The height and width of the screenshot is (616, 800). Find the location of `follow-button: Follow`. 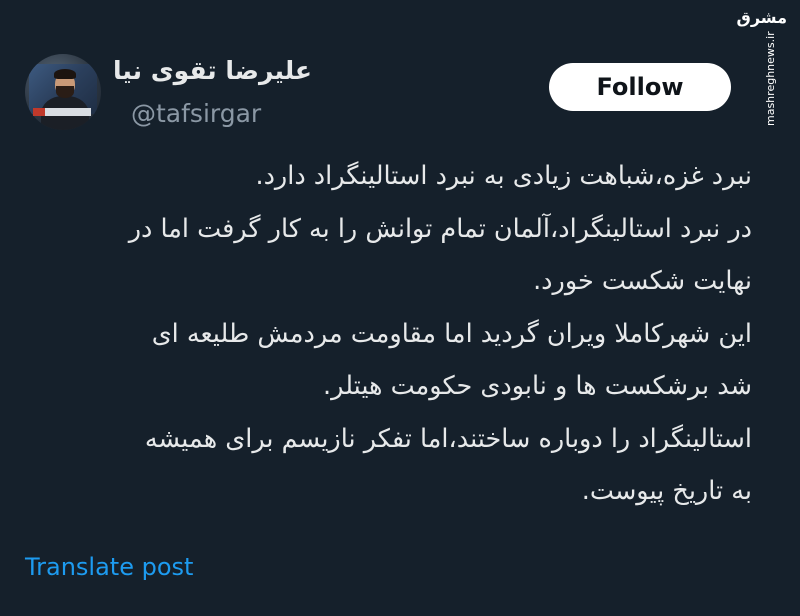

follow-button: Follow is located at coordinates (640, 87).